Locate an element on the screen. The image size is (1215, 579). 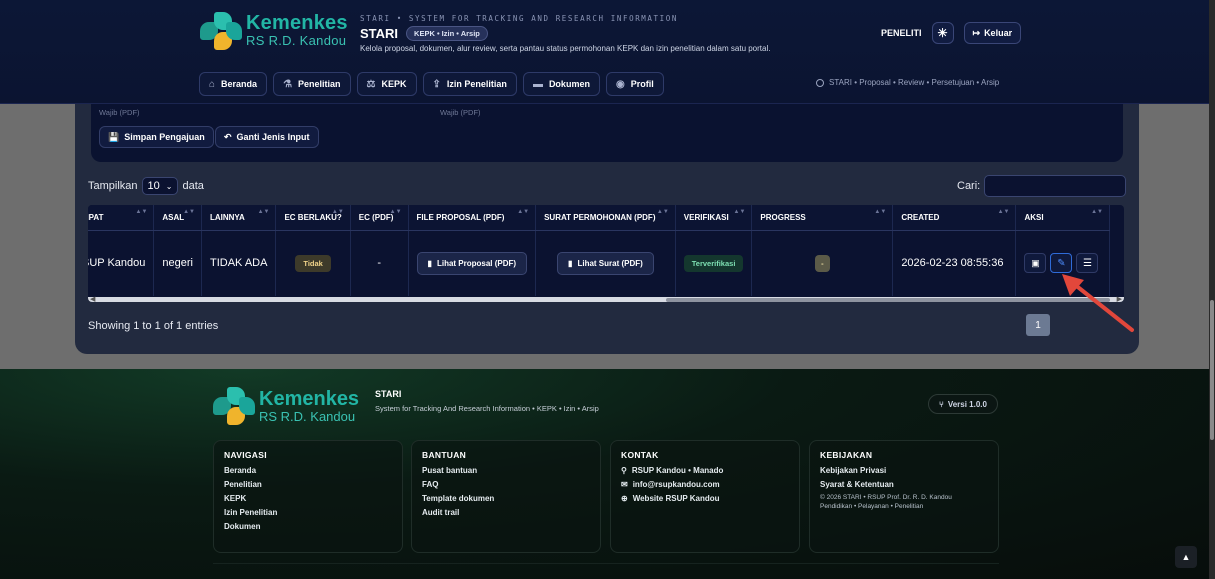
footer-link-privacy: Kebijakan Privasi is located at coordinates (904, 470).